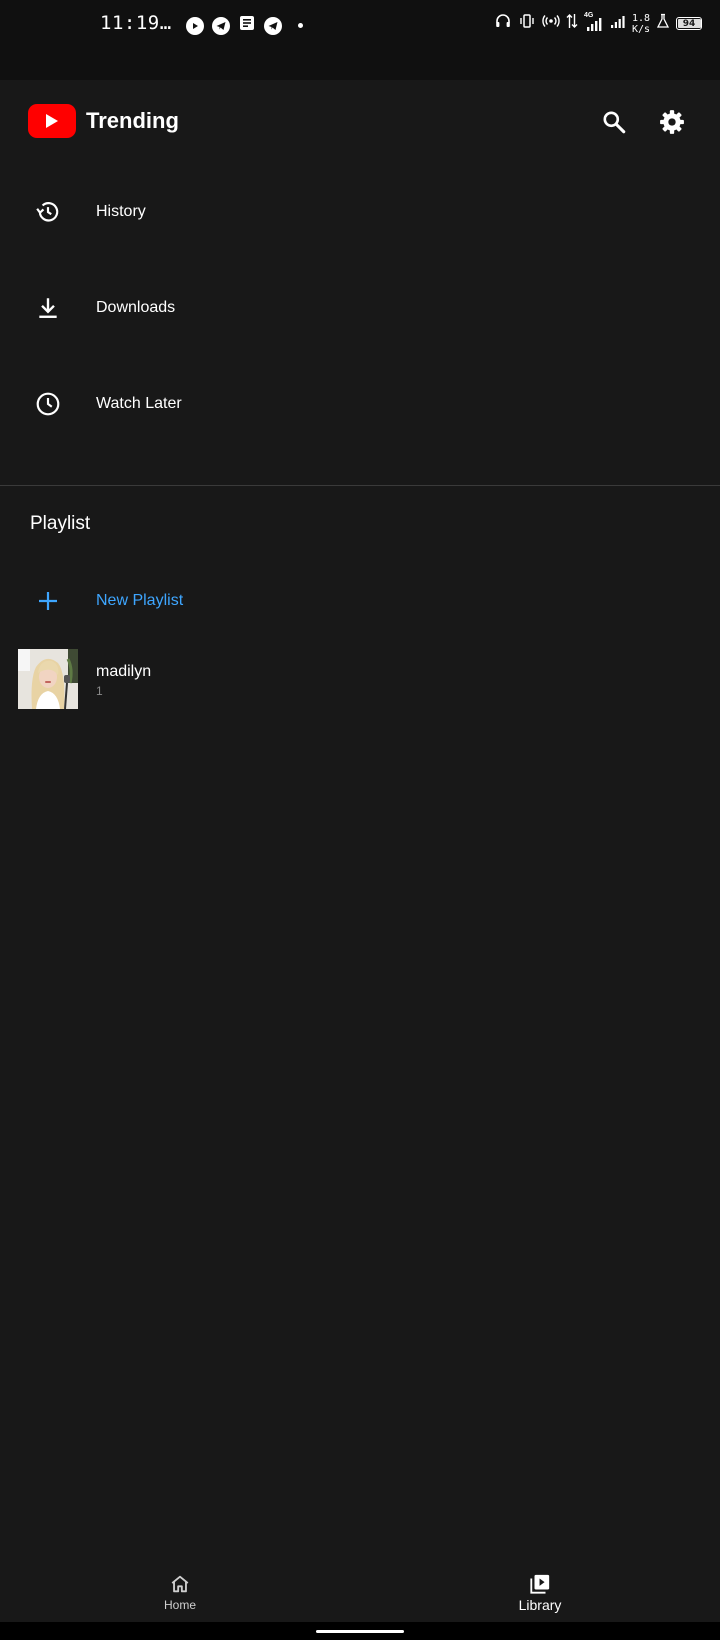 The height and width of the screenshot is (1640, 720). Describe the element at coordinates (640, 29) in the screenshot. I see `network-speed-unit: K/s` at that location.